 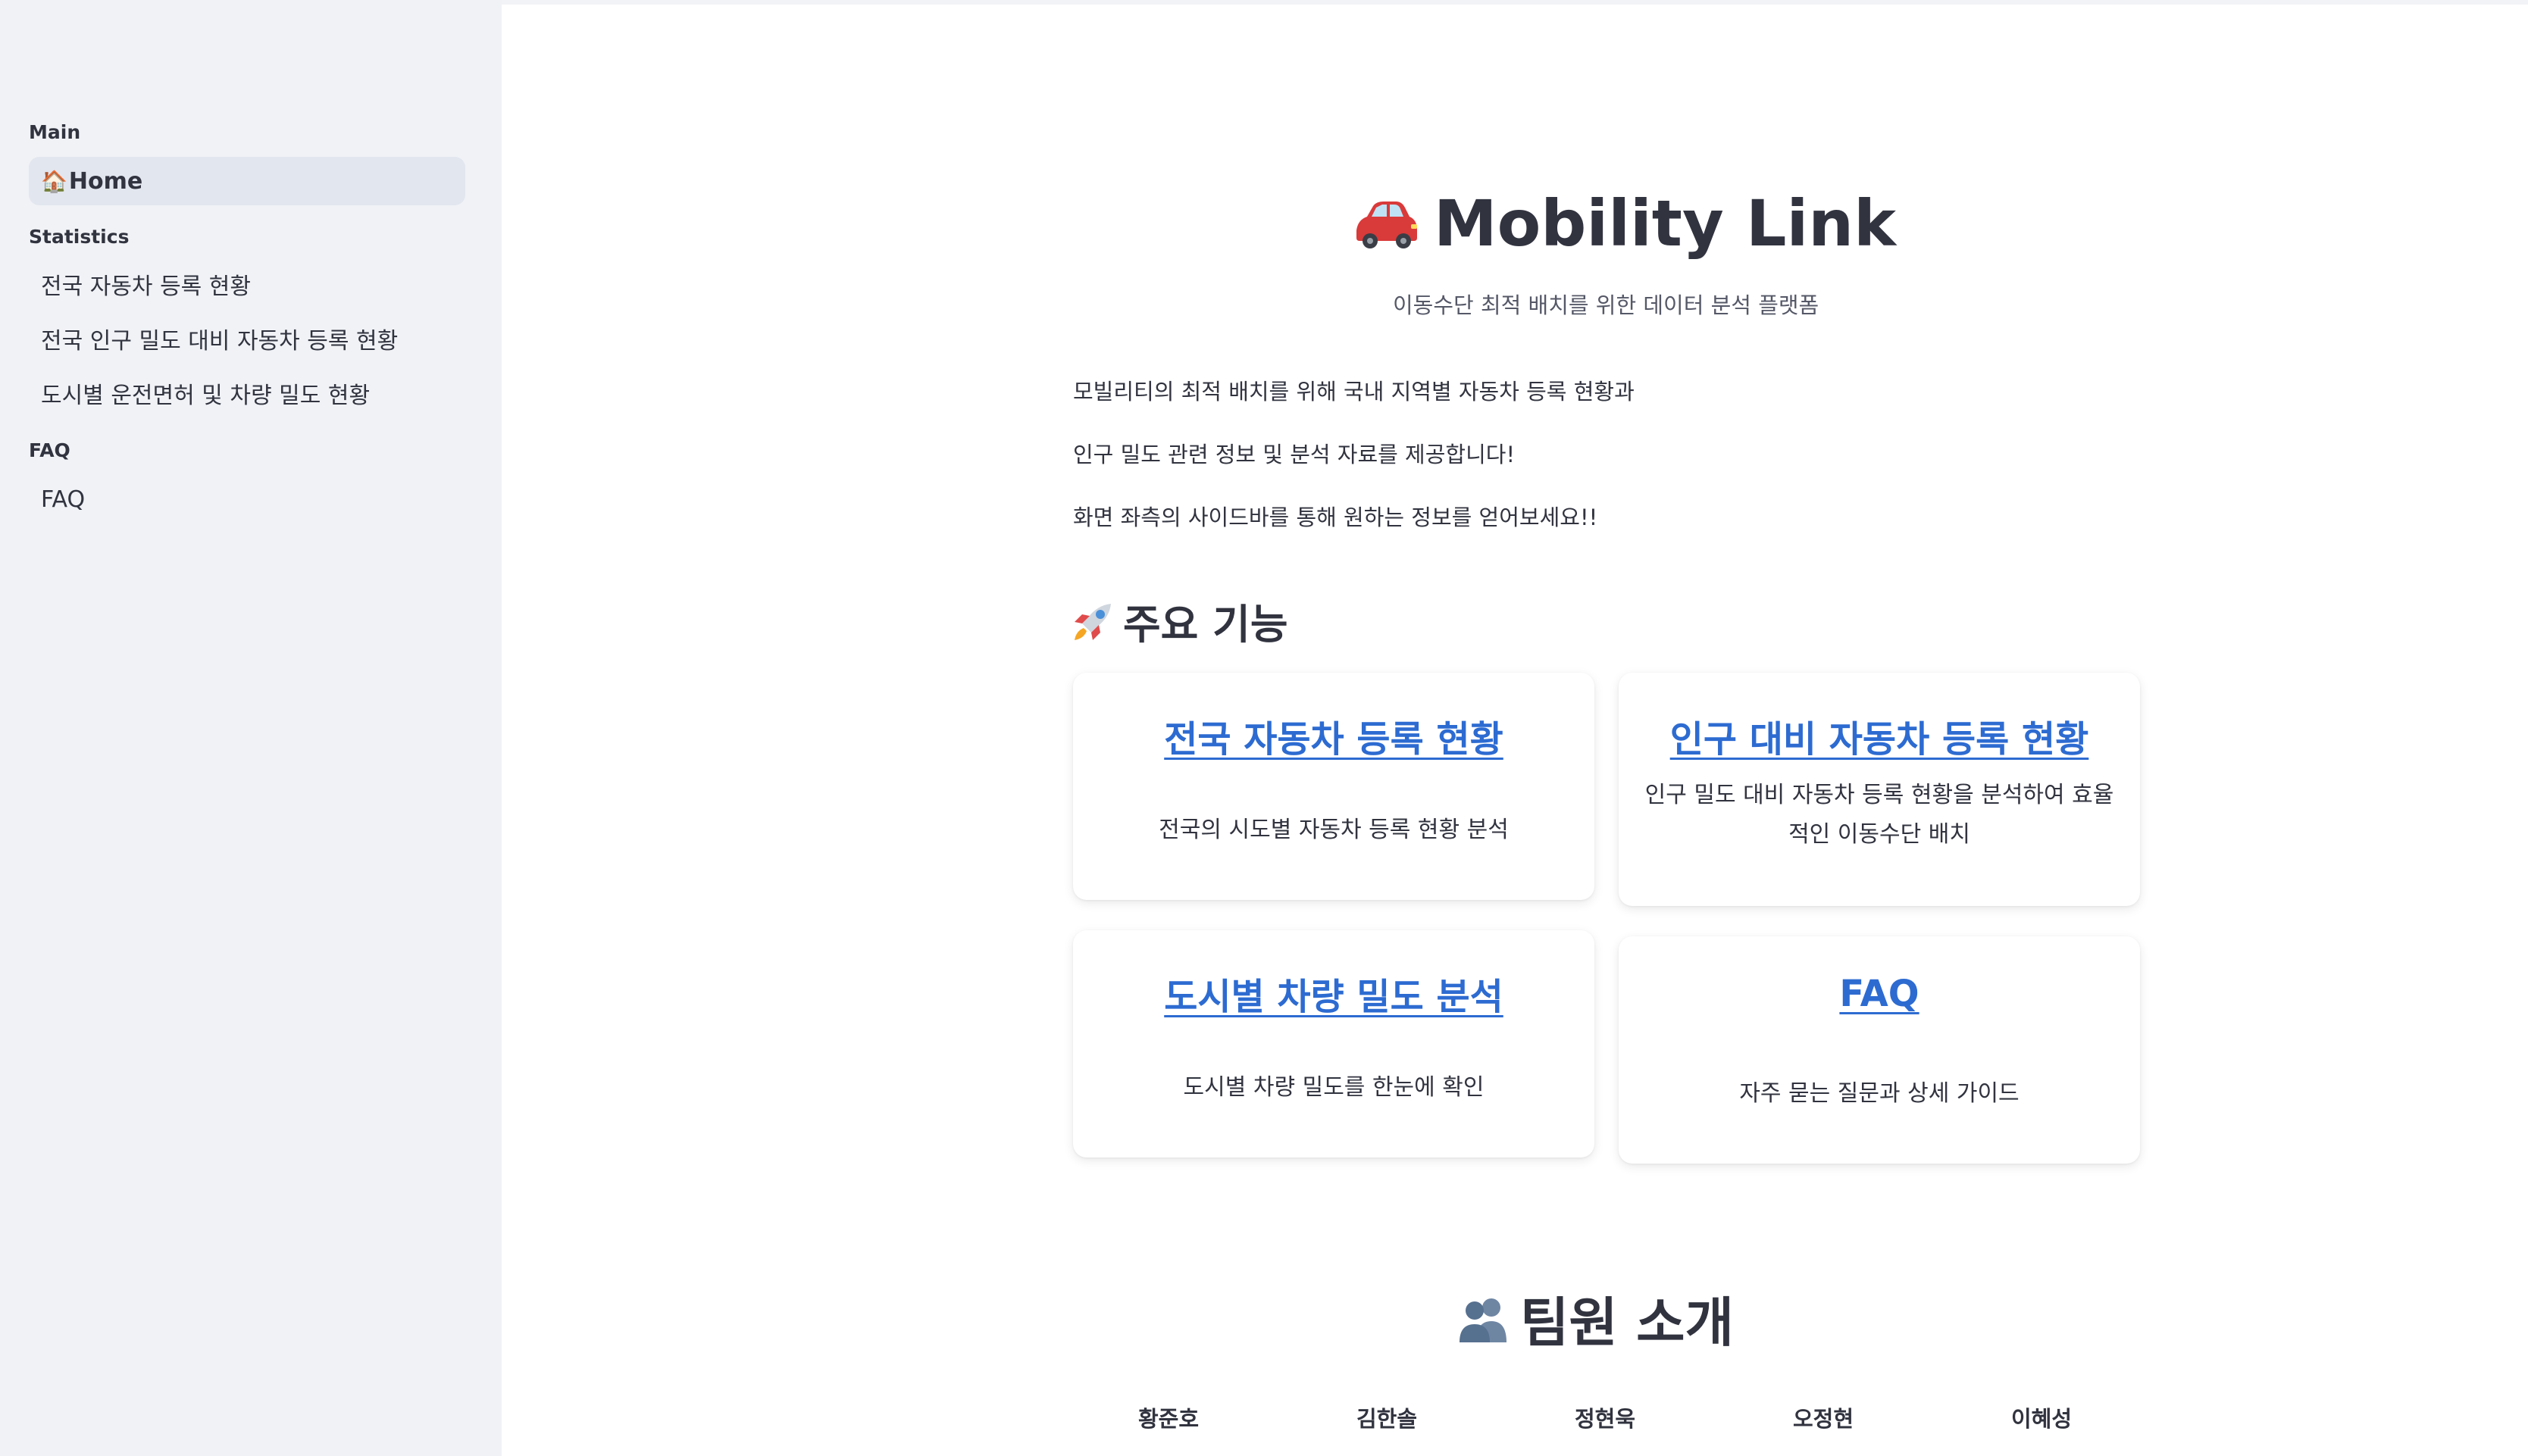 I want to click on card-description: 도시별 차량 밀도를 한눈에 확인, so click(x=1334, y=1087).